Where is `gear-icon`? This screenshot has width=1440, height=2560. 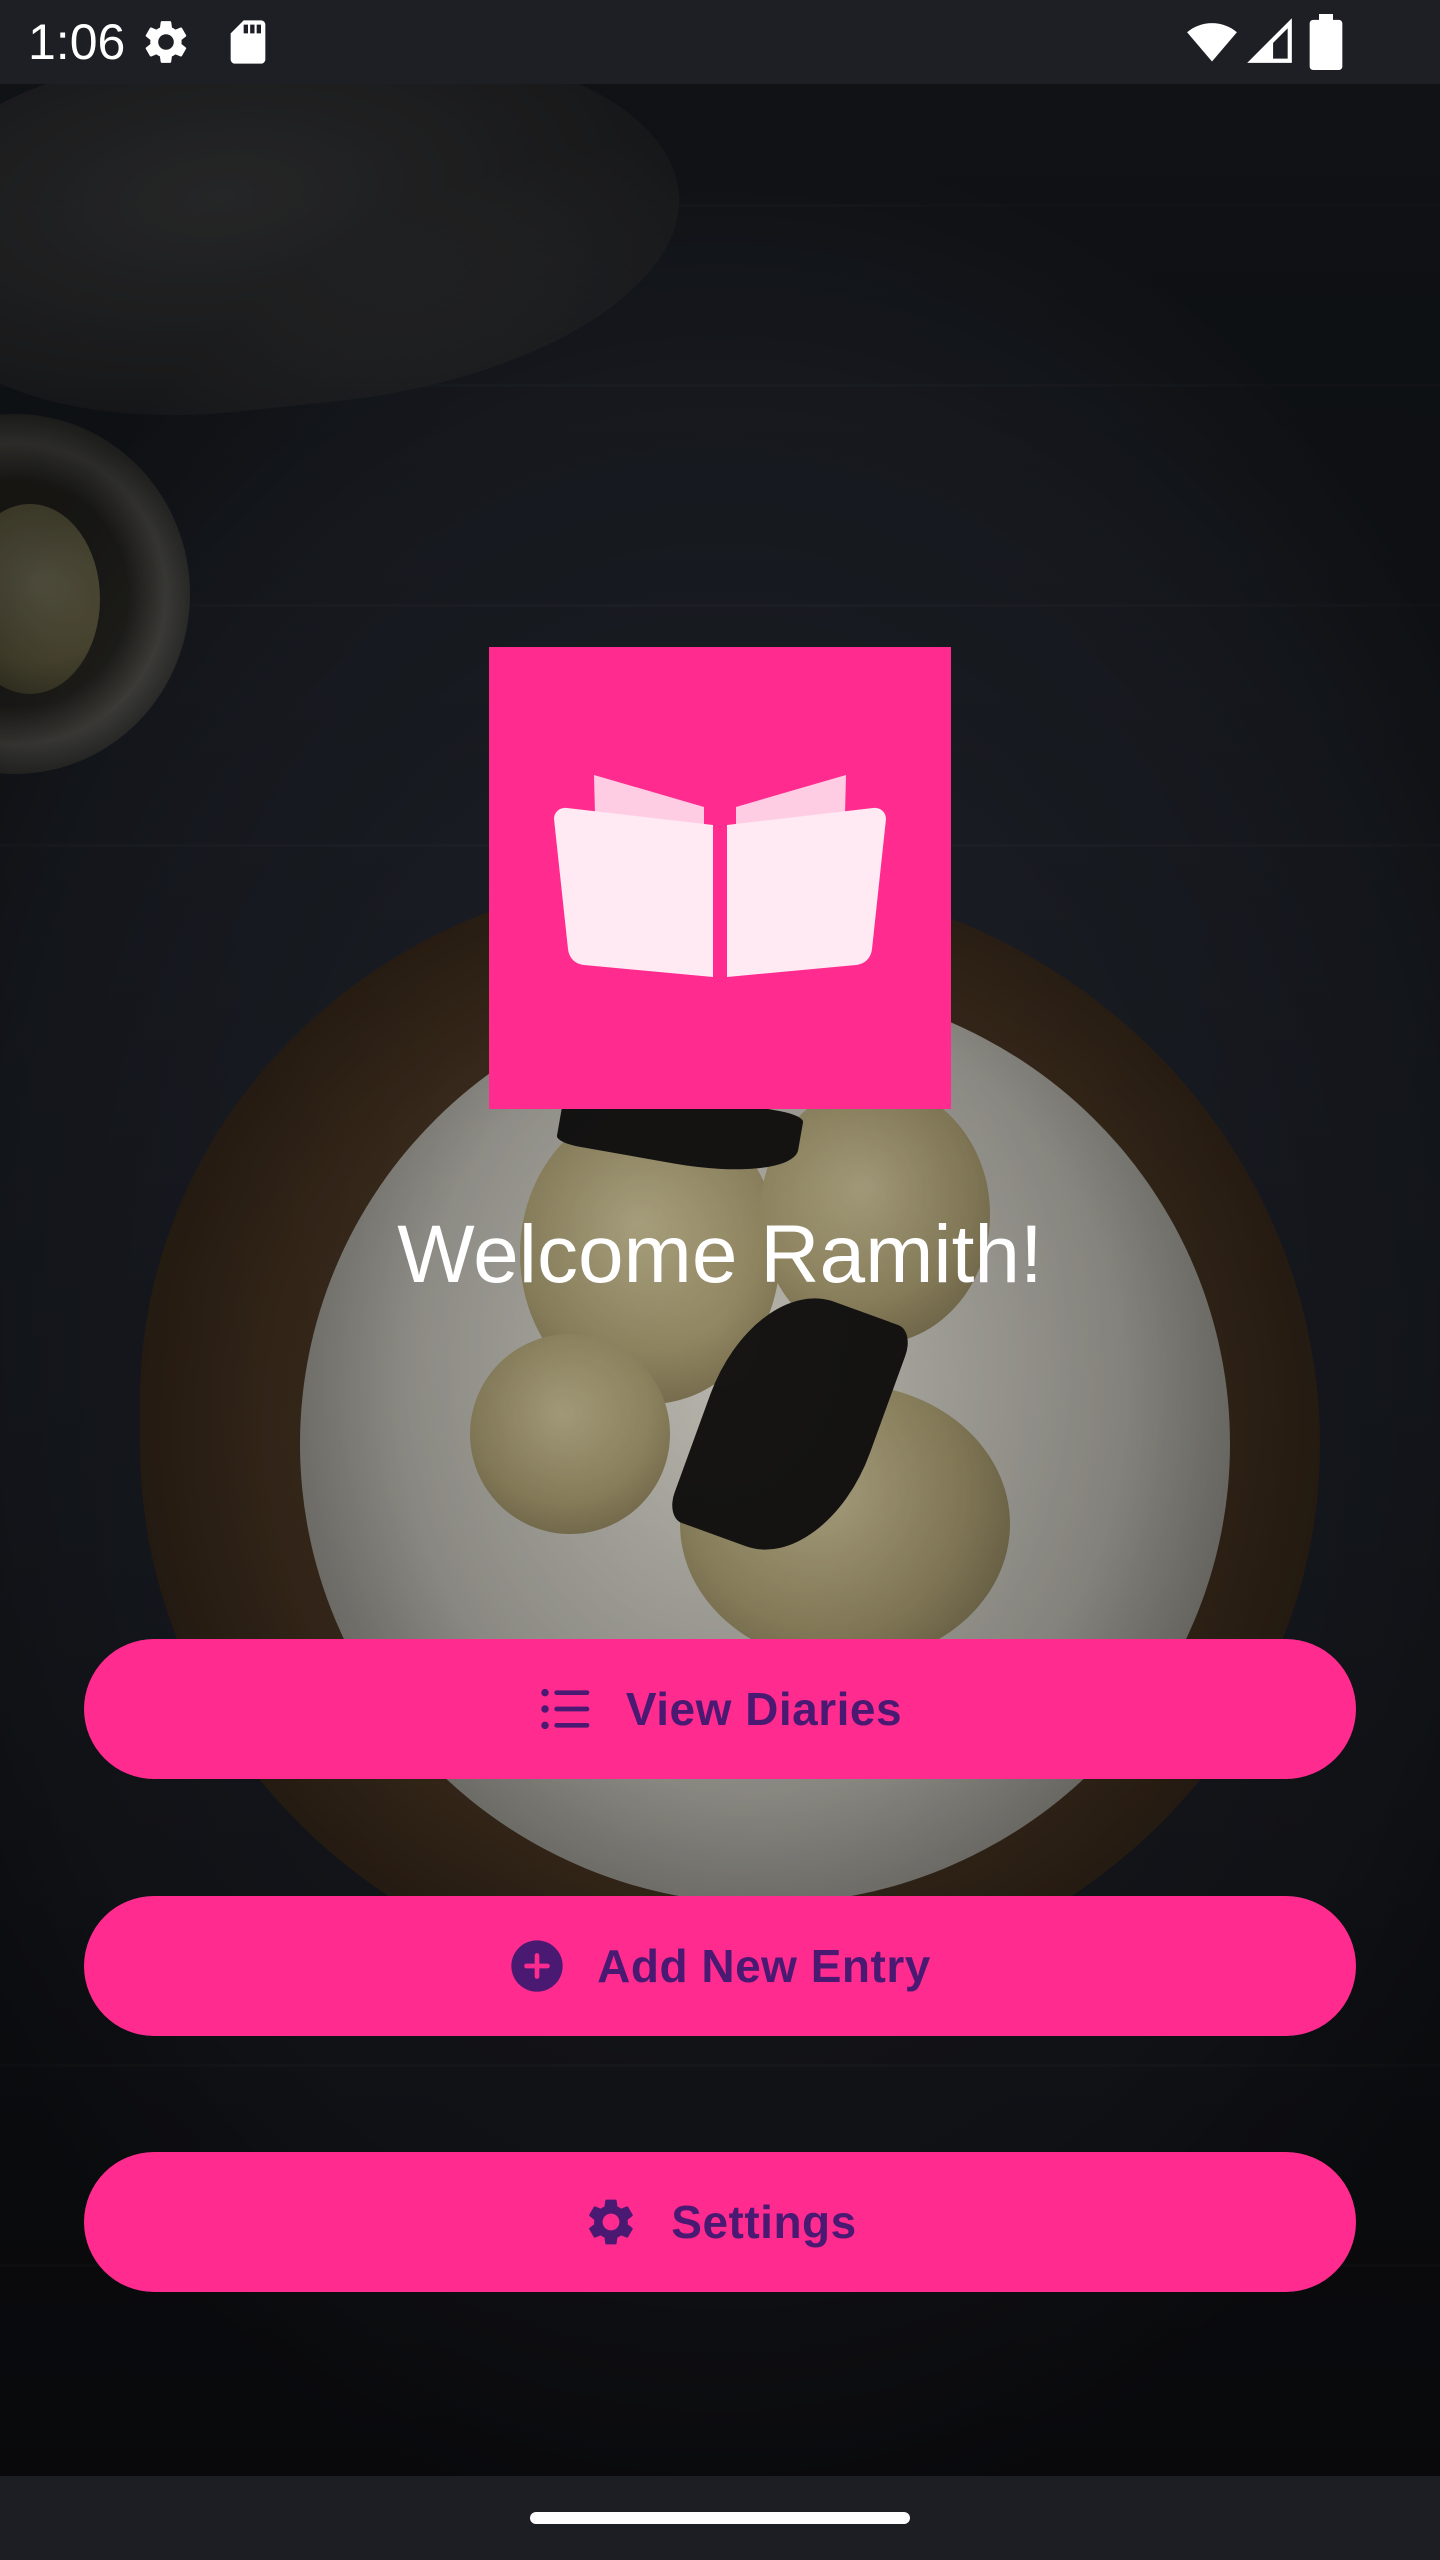
gear-icon is located at coordinates (611, 2222).